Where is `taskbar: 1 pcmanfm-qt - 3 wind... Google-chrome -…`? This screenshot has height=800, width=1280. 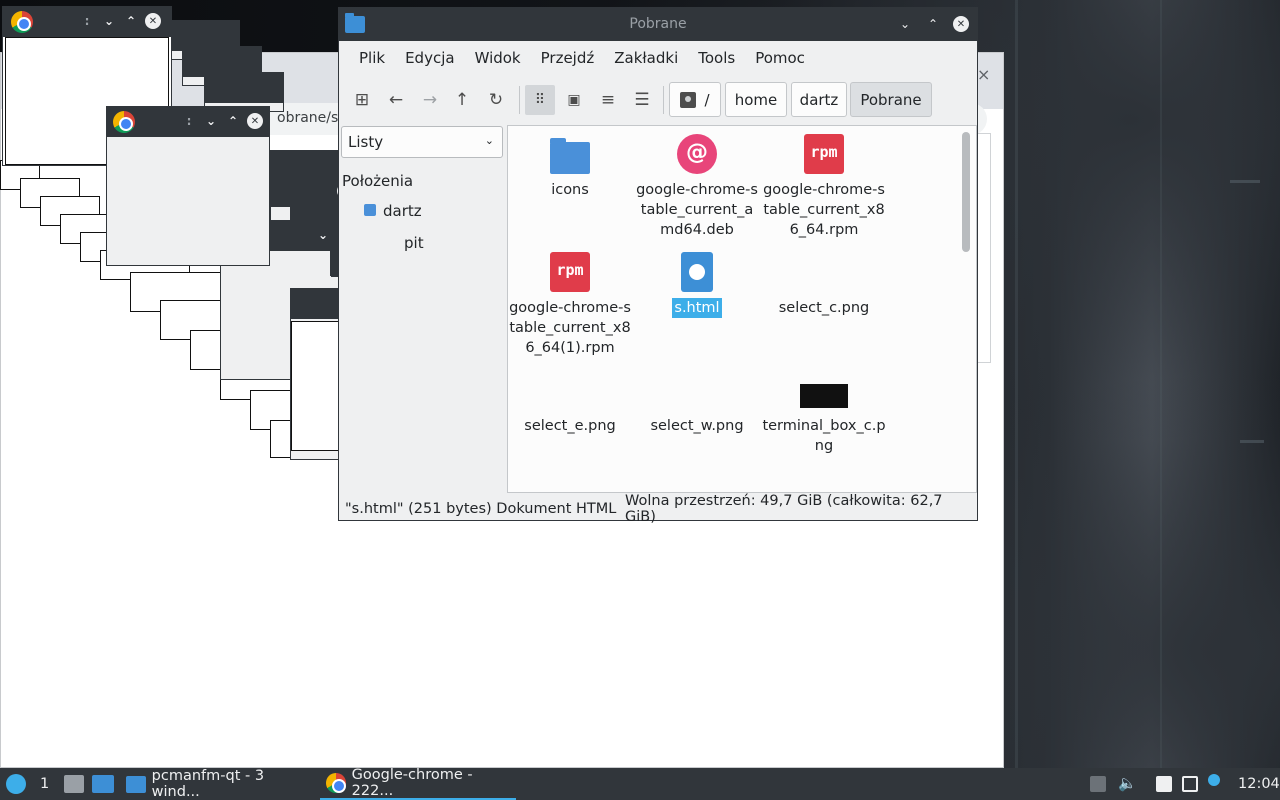 taskbar: 1 pcmanfm-qt - 3 wind... Google-chrome -… is located at coordinates (640, 783).